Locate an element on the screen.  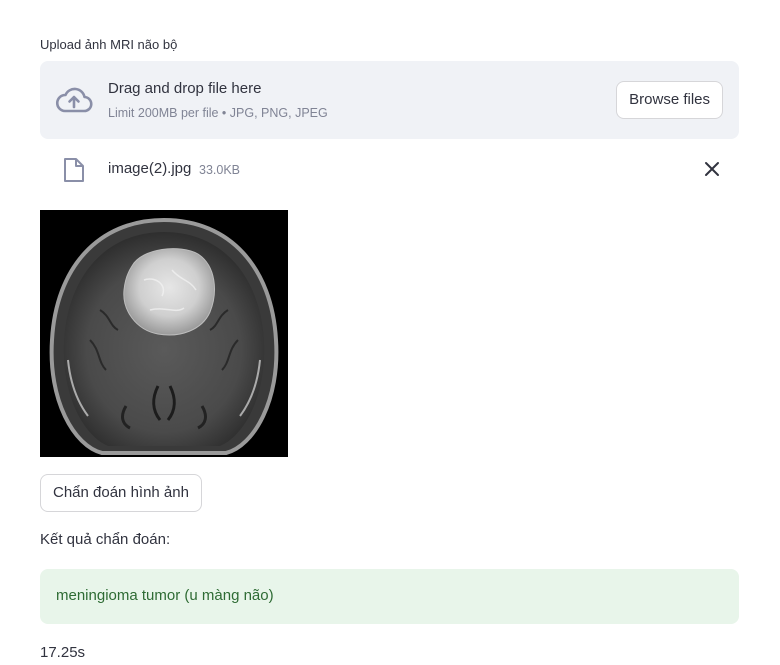
cloud-upload-icon is located at coordinates (74, 100).